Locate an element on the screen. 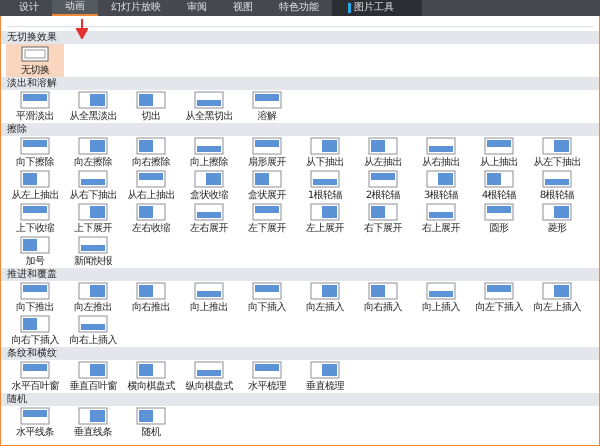 This screenshot has width=600, height=446. transition-option: 向右推出 is located at coordinates (151, 297).